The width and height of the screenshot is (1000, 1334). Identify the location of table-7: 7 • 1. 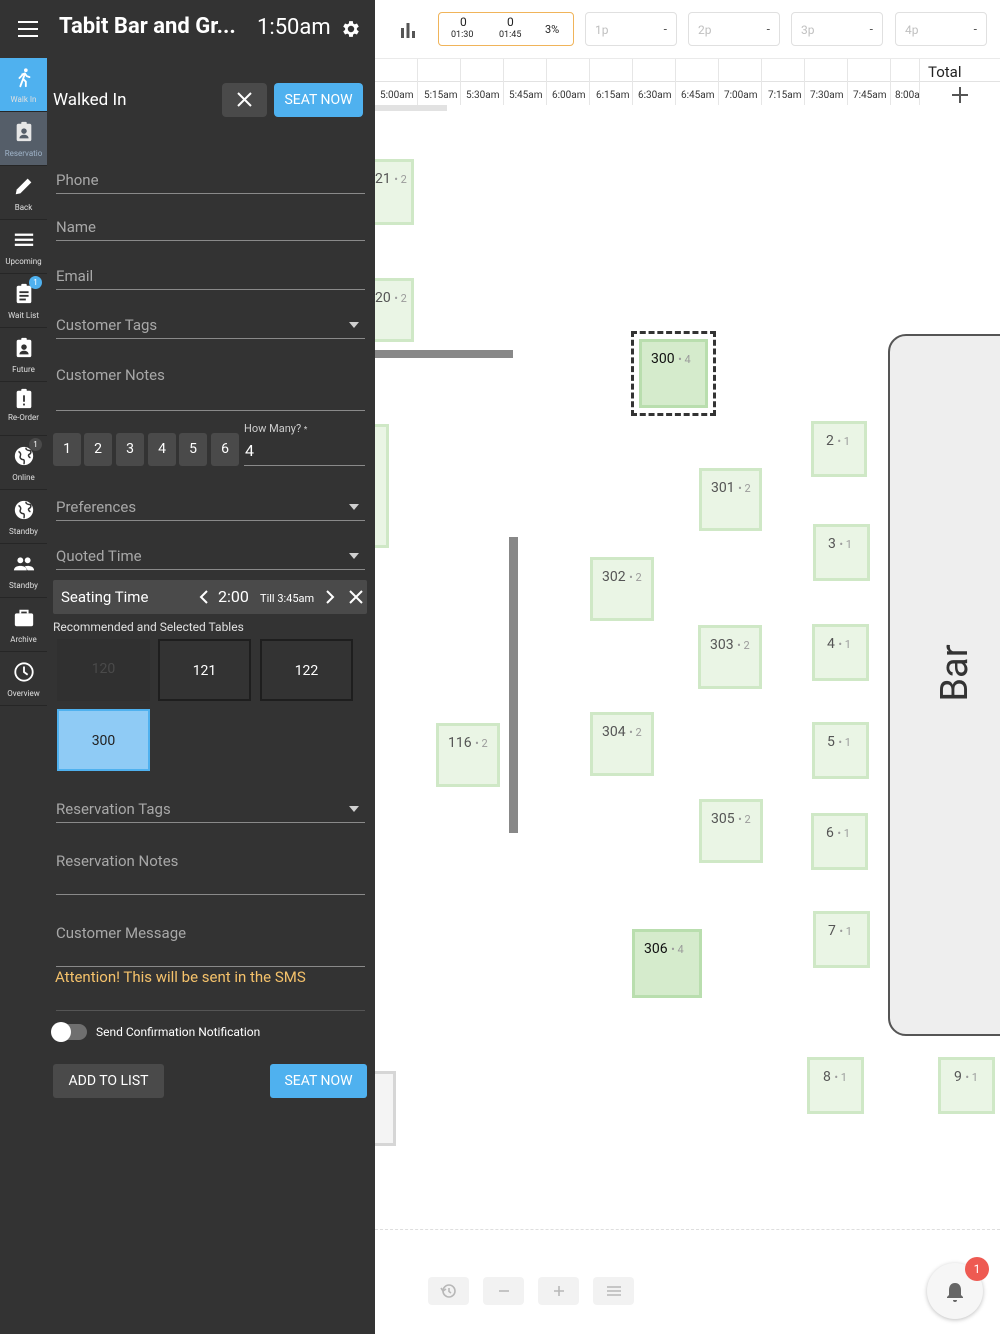
(841, 939).